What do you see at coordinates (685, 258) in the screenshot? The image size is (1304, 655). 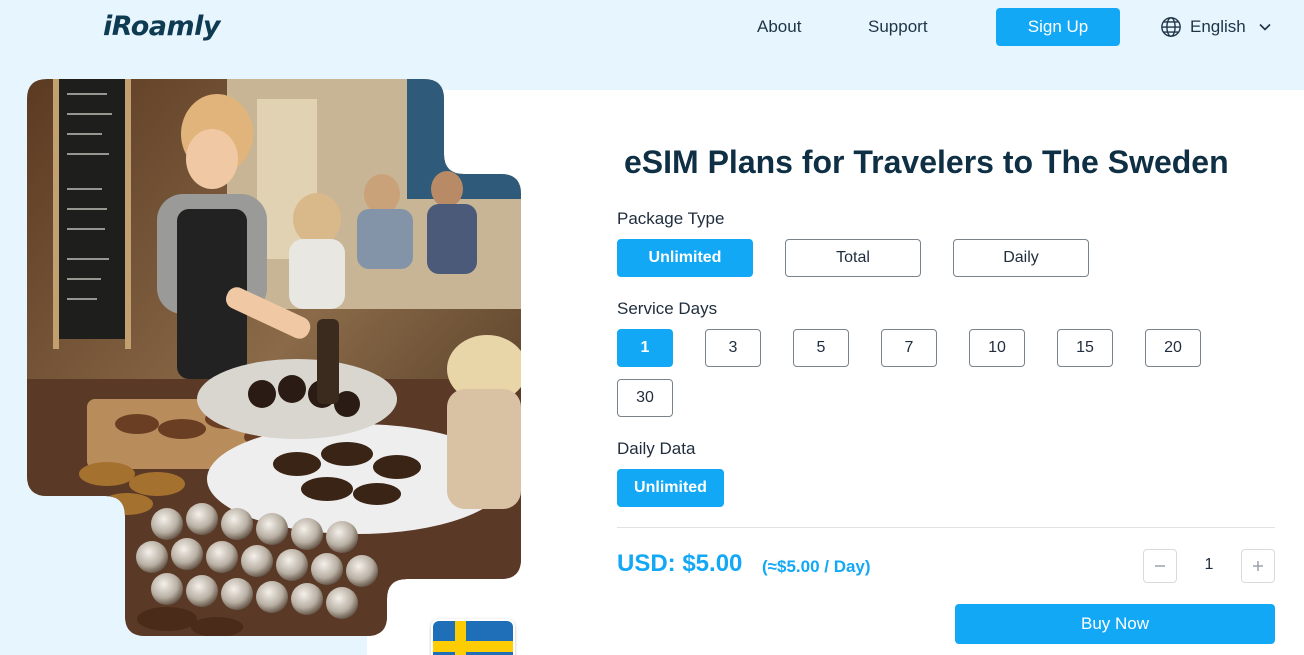 I see `package-option-unlimited: Unlimited` at bounding box center [685, 258].